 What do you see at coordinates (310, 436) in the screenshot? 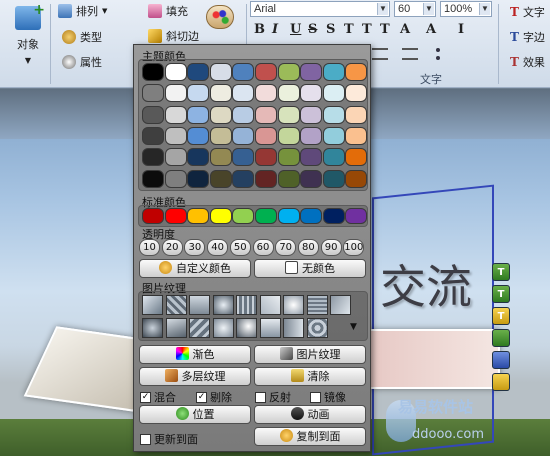
I see `copy-to-face-button: 复制到面` at bounding box center [310, 436].